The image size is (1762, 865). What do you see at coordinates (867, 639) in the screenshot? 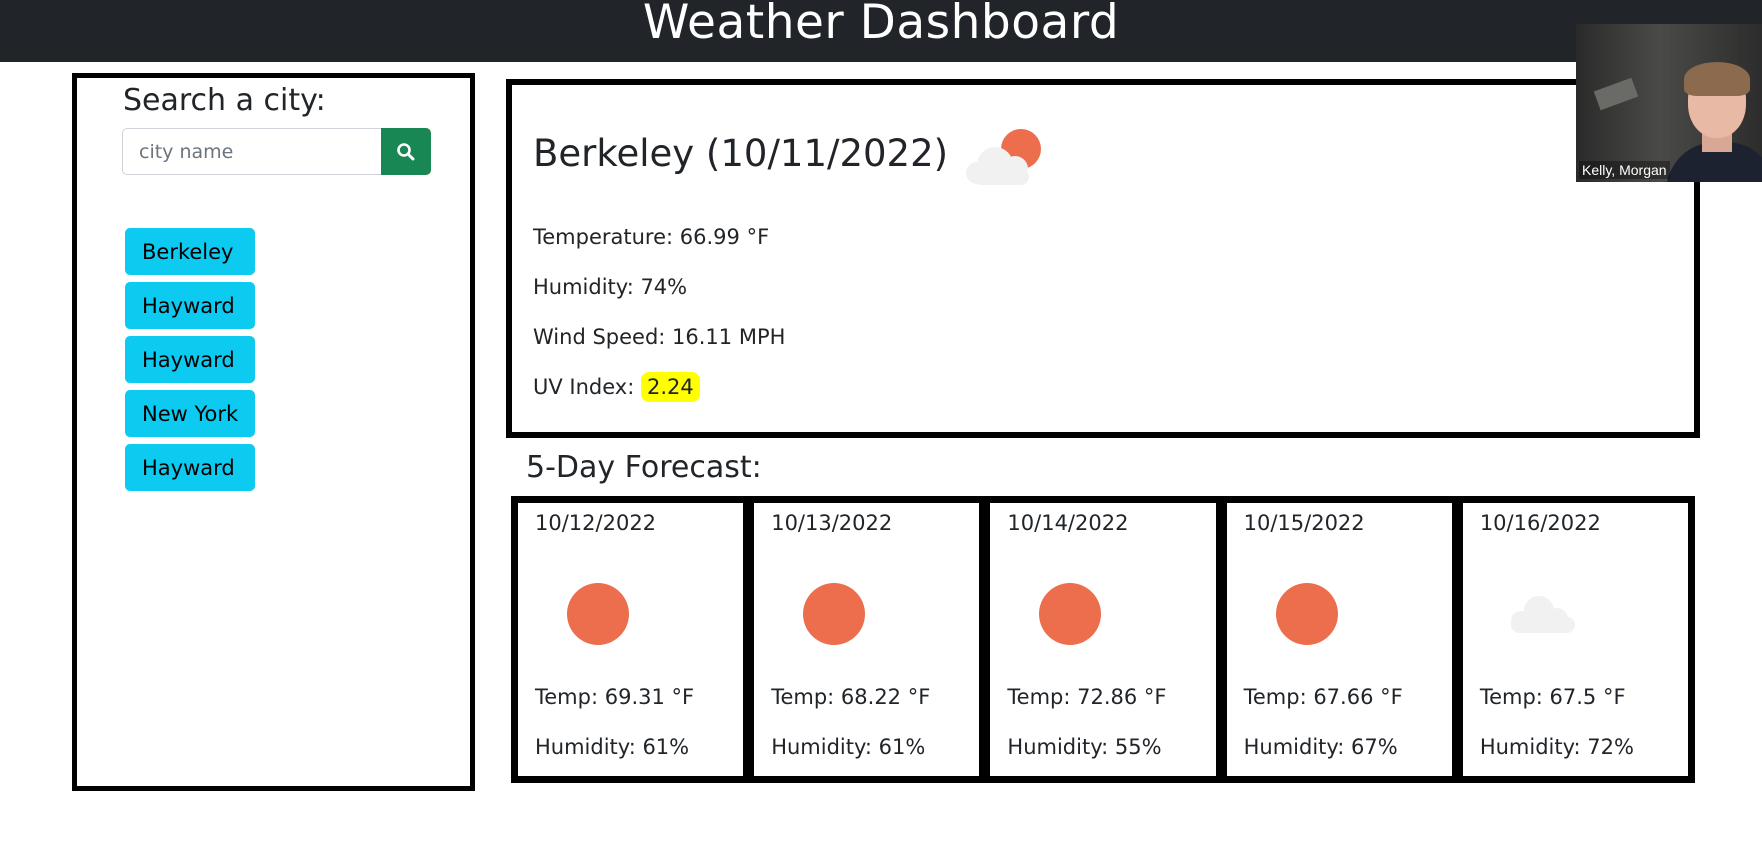
I see `forecast-card: 10/13/2022 Temp: 68.22 °F Humidity: 61%` at bounding box center [867, 639].